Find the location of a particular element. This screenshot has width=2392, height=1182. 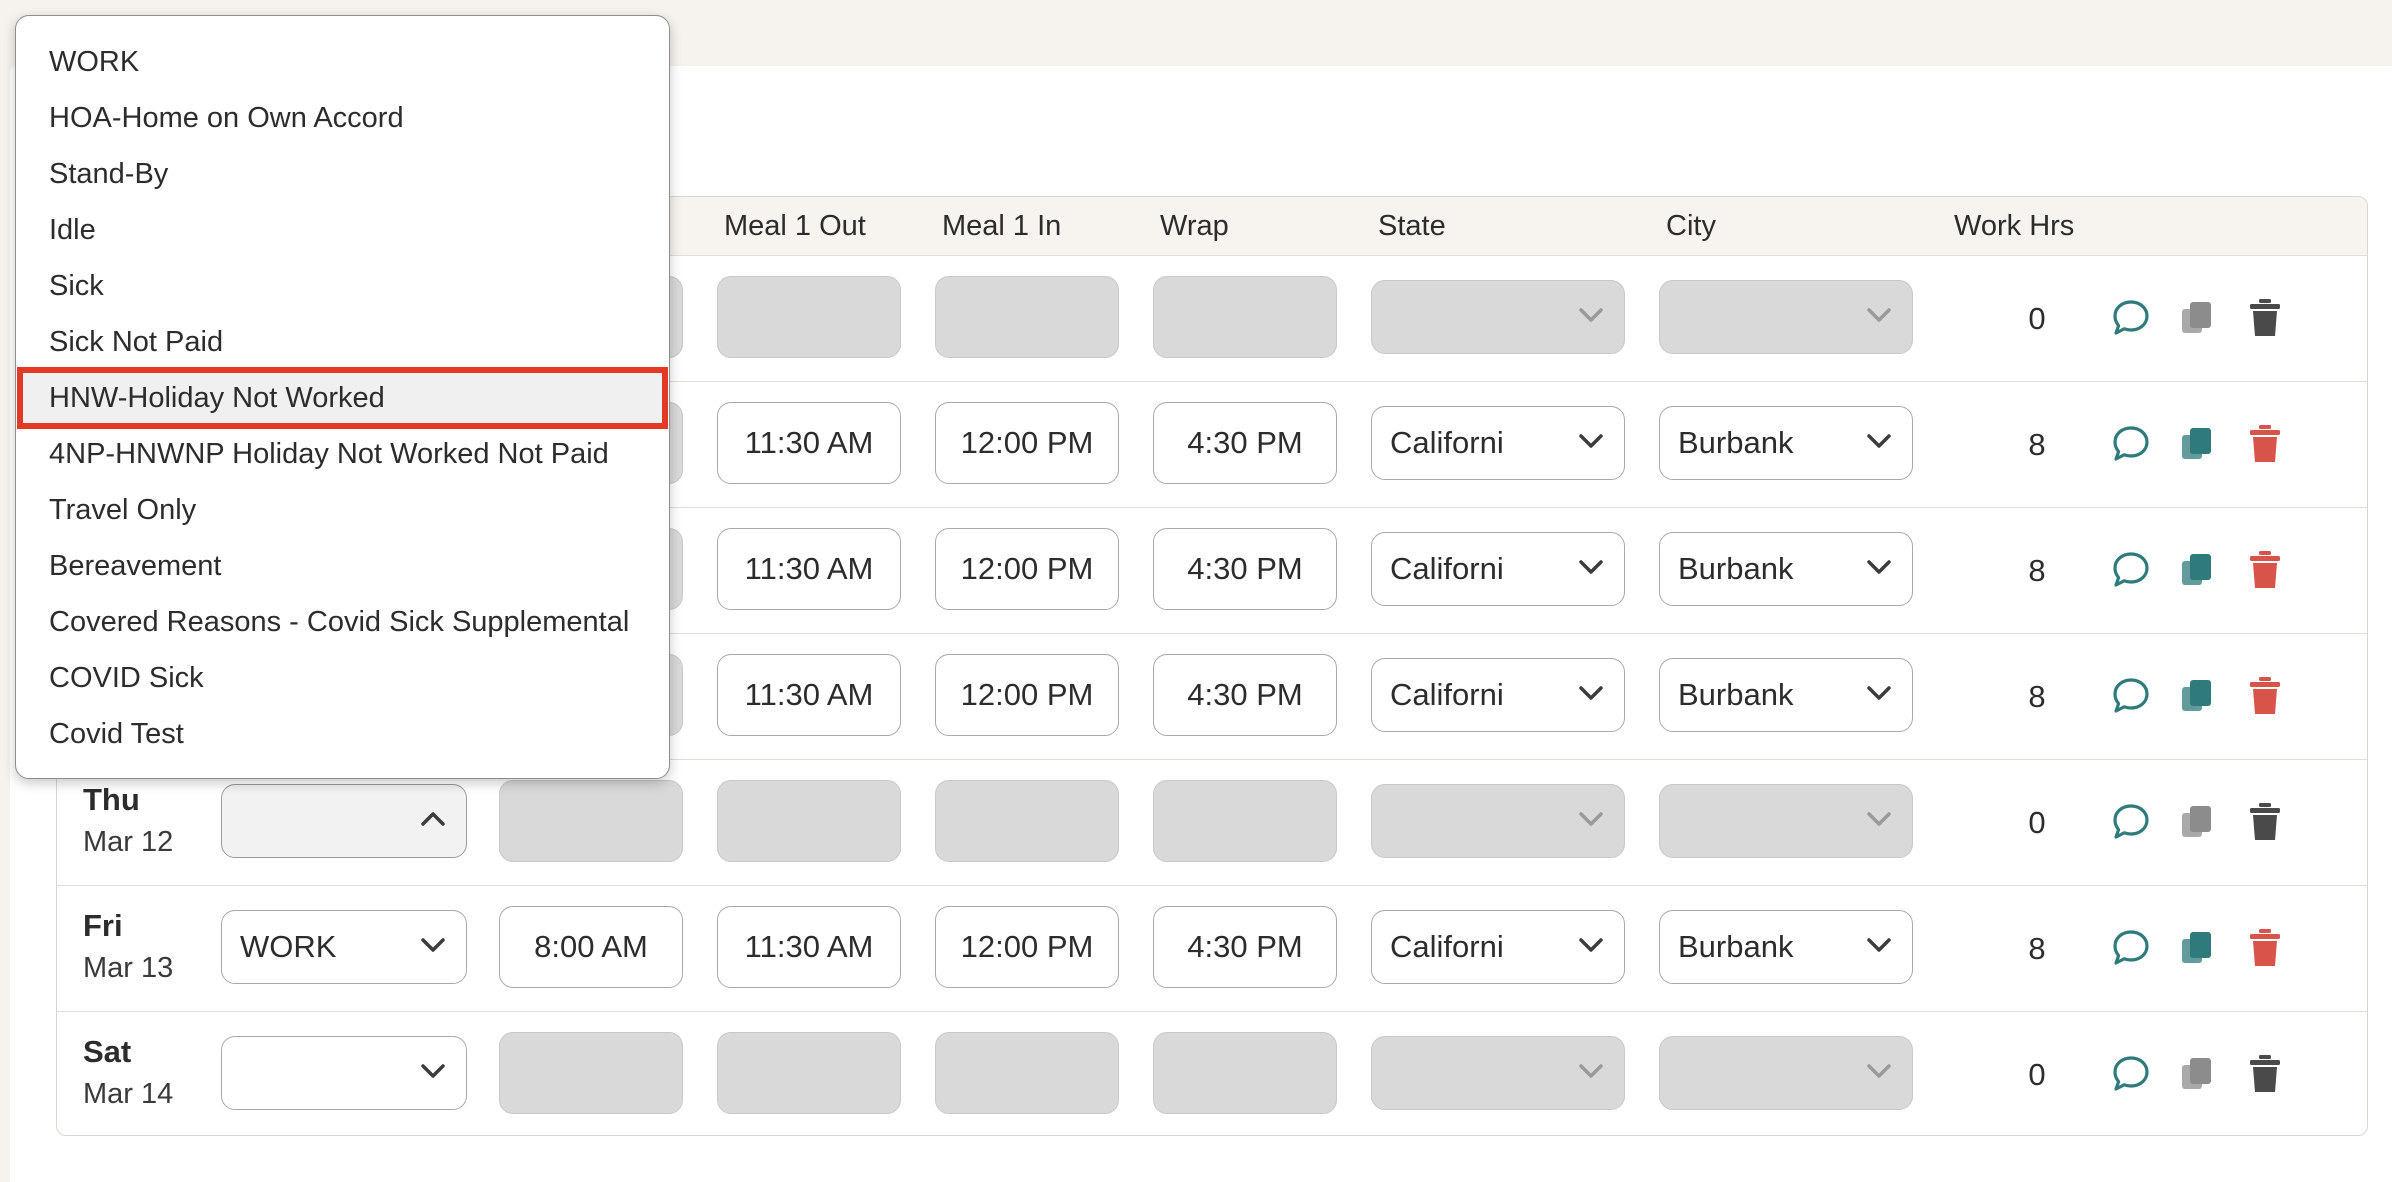

row-date: Mar 12 is located at coordinates (128, 842).